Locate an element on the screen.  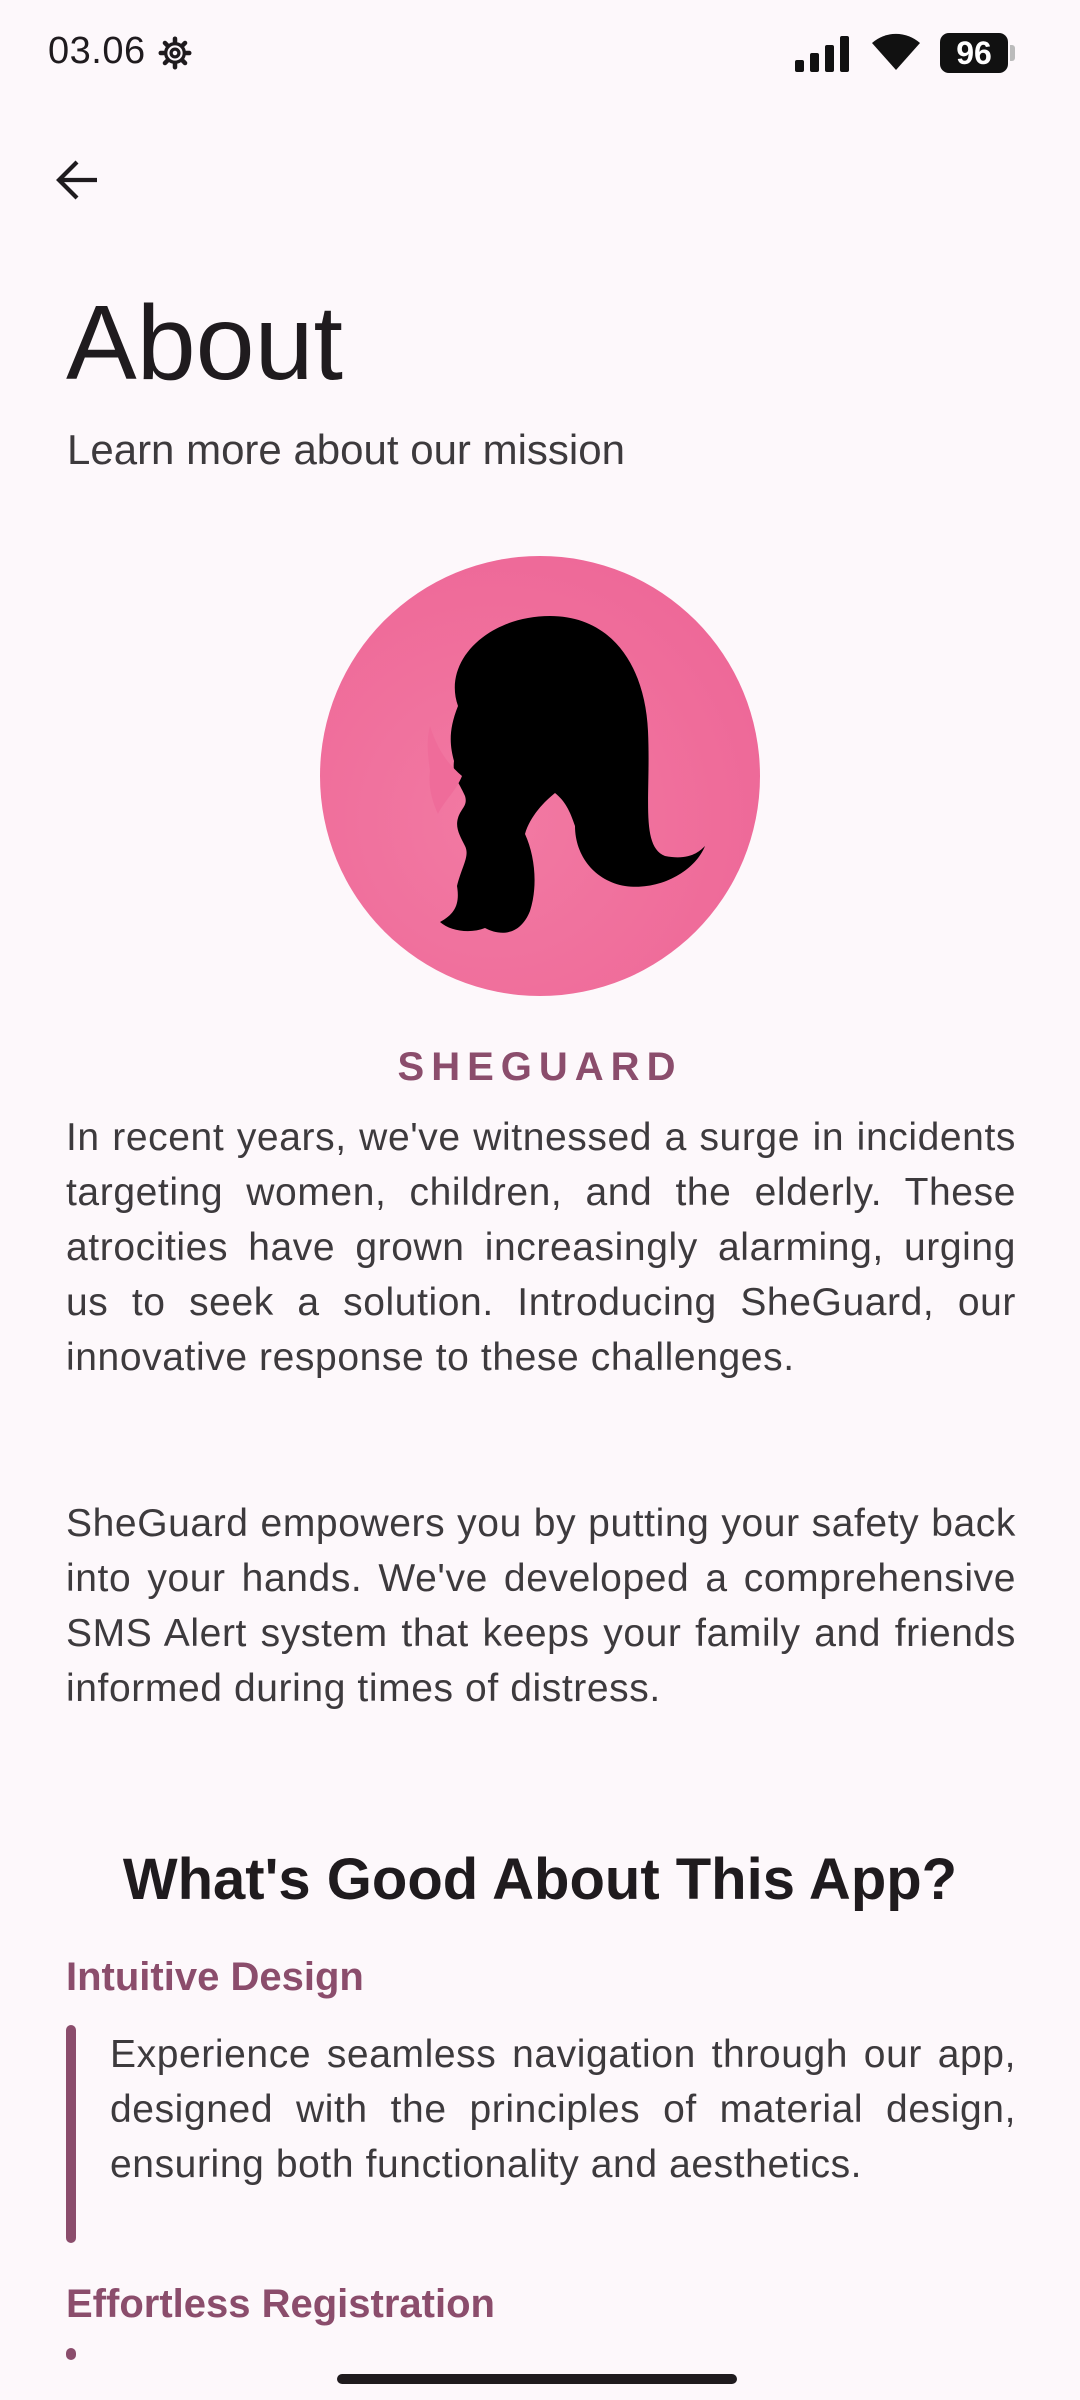
back-button is located at coordinates (77, 182).